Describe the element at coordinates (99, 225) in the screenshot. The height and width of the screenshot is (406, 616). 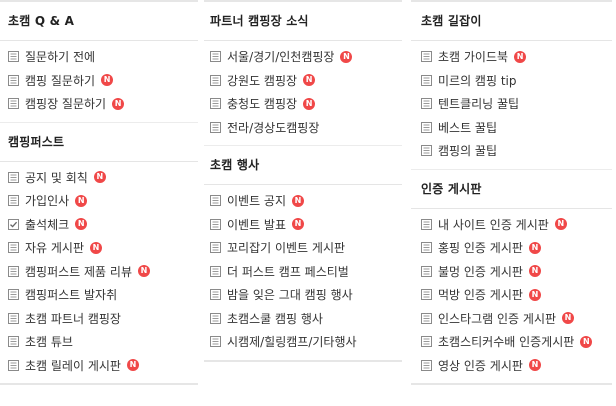
I see `board-link: 출석체크 N` at that location.